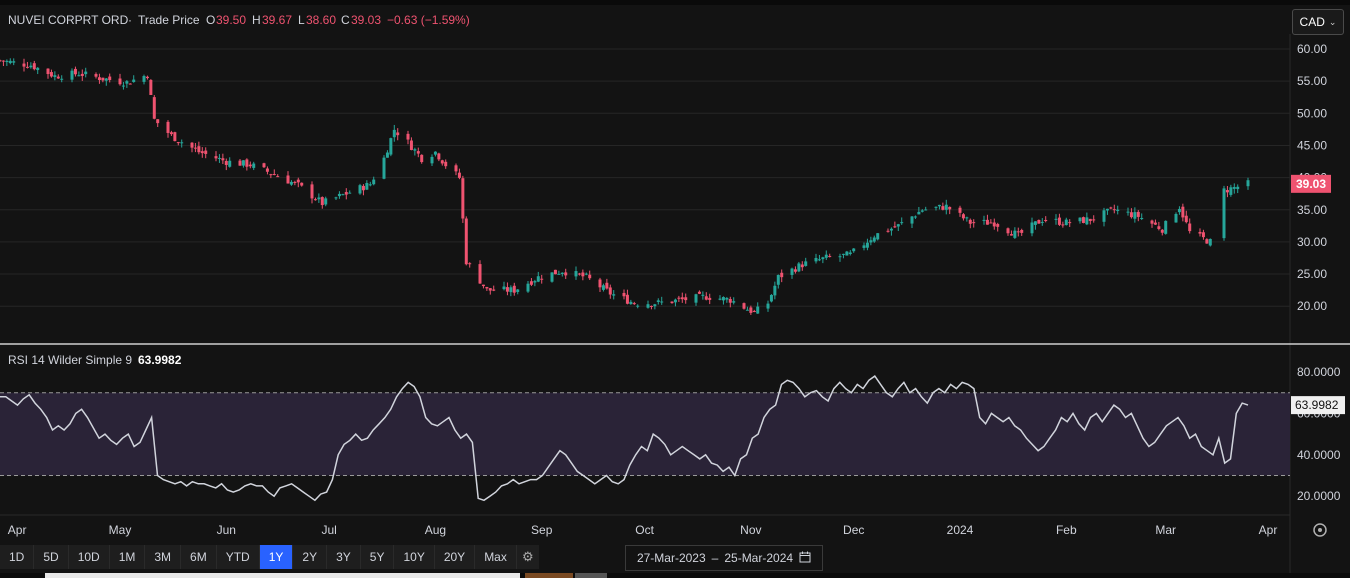  What do you see at coordinates (645, 434) in the screenshot?
I see `rsi-band` at bounding box center [645, 434].